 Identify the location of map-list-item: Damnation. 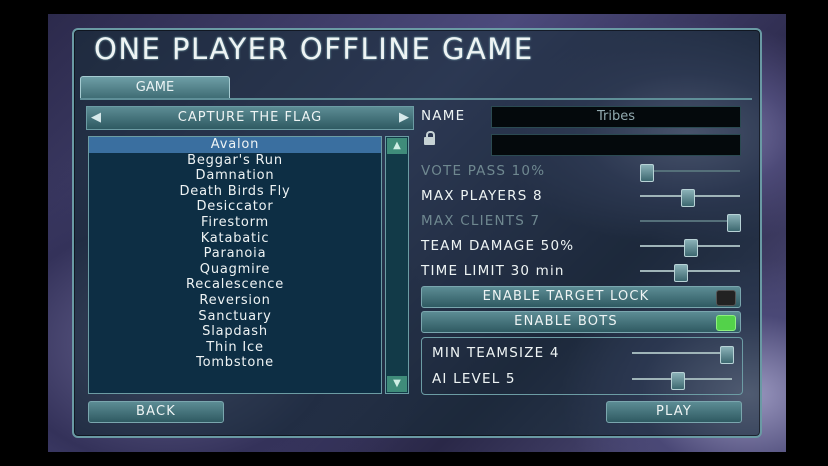
(235, 176).